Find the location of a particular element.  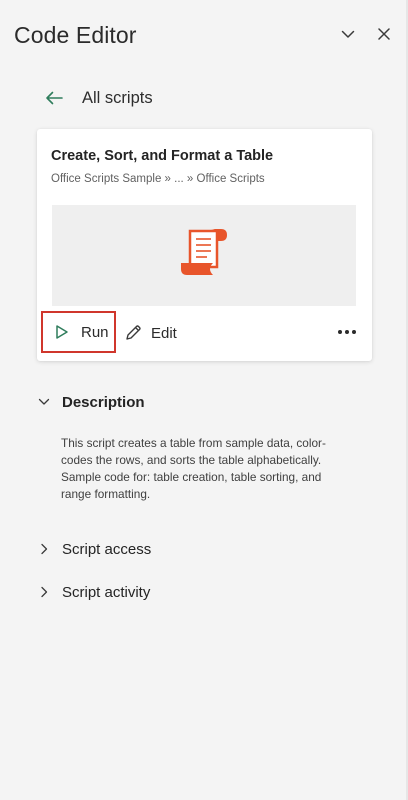

script-thumbnail is located at coordinates (204, 255).